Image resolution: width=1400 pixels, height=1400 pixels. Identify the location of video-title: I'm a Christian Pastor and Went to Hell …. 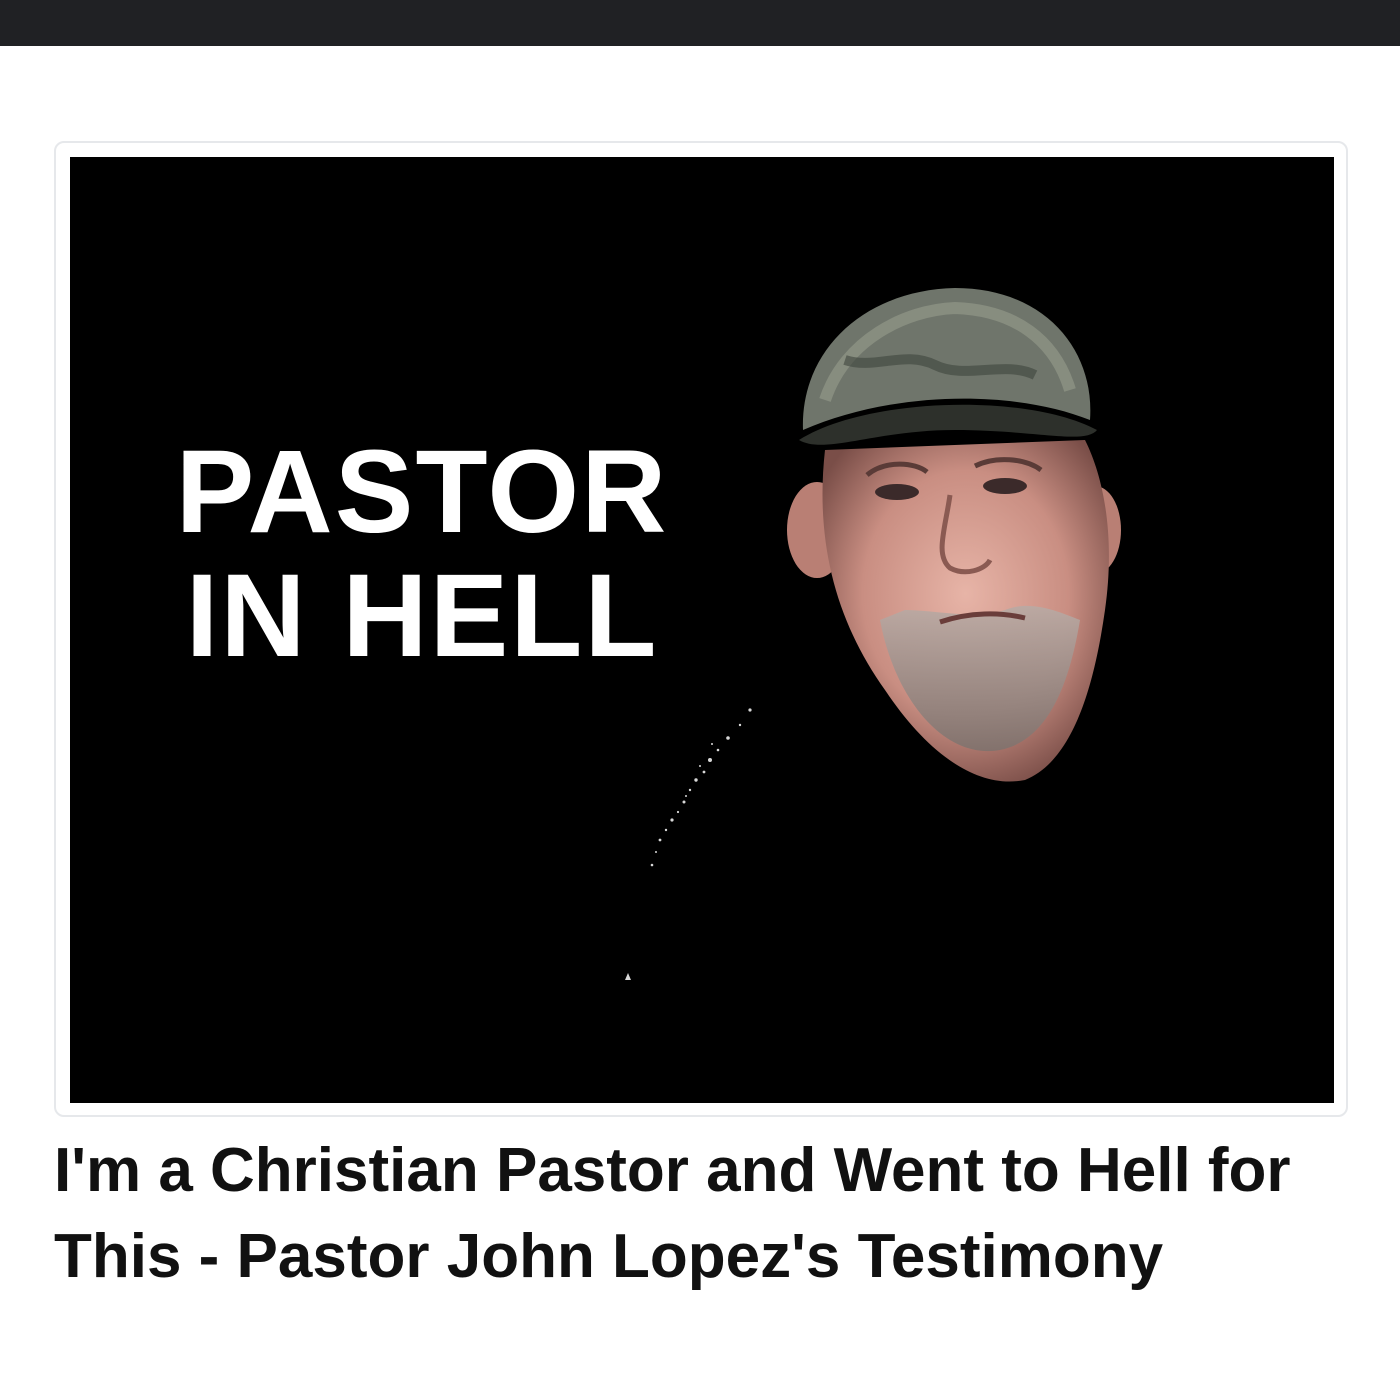
(704, 1214).